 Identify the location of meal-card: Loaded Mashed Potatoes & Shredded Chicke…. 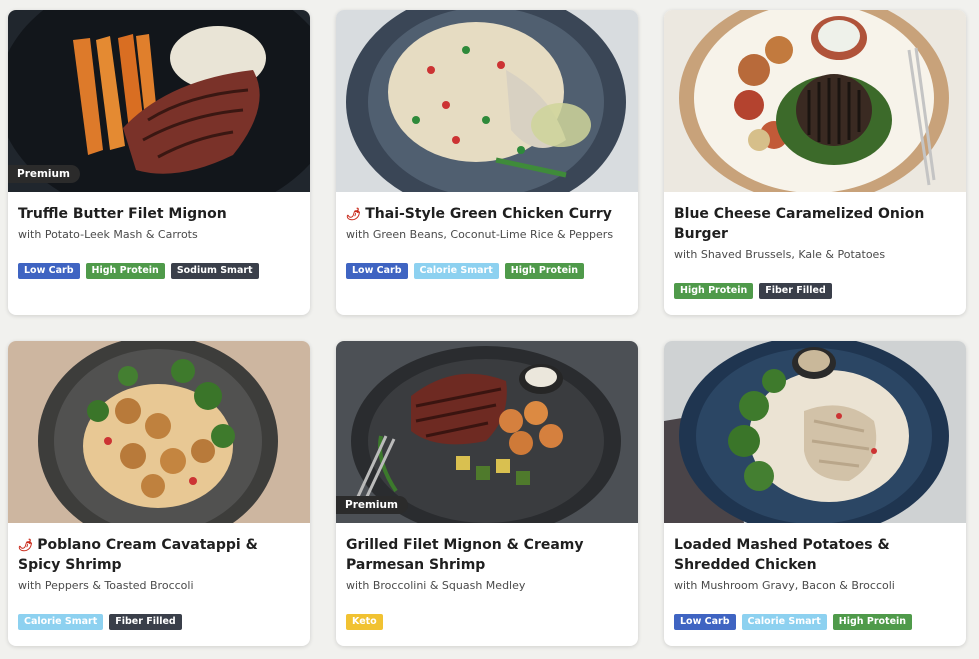
(815, 493).